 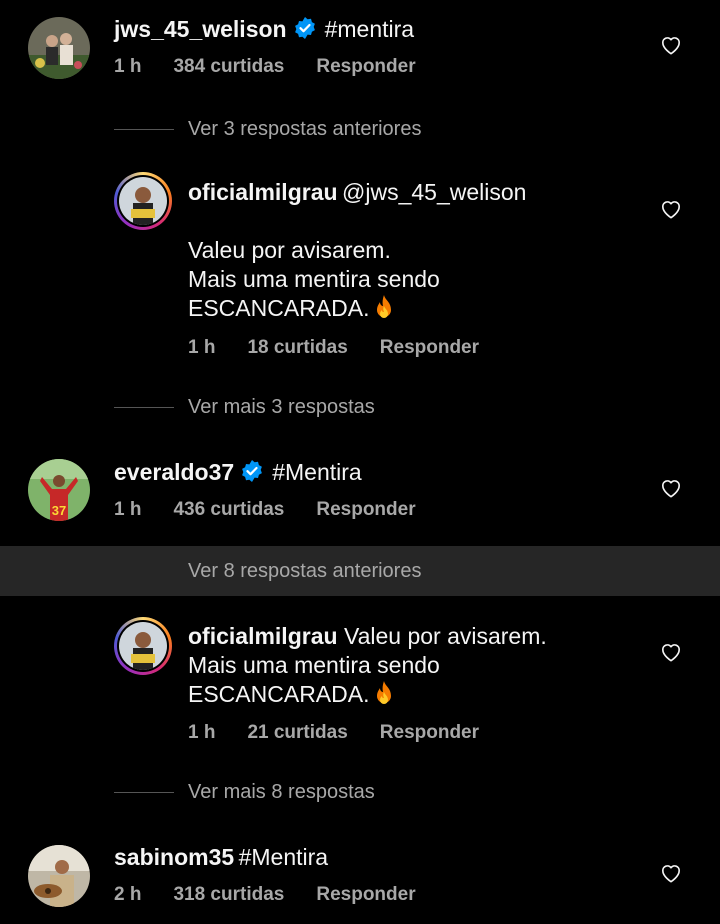 What do you see at coordinates (174, 472) in the screenshot?
I see `comment-username: everaldo37` at bounding box center [174, 472].